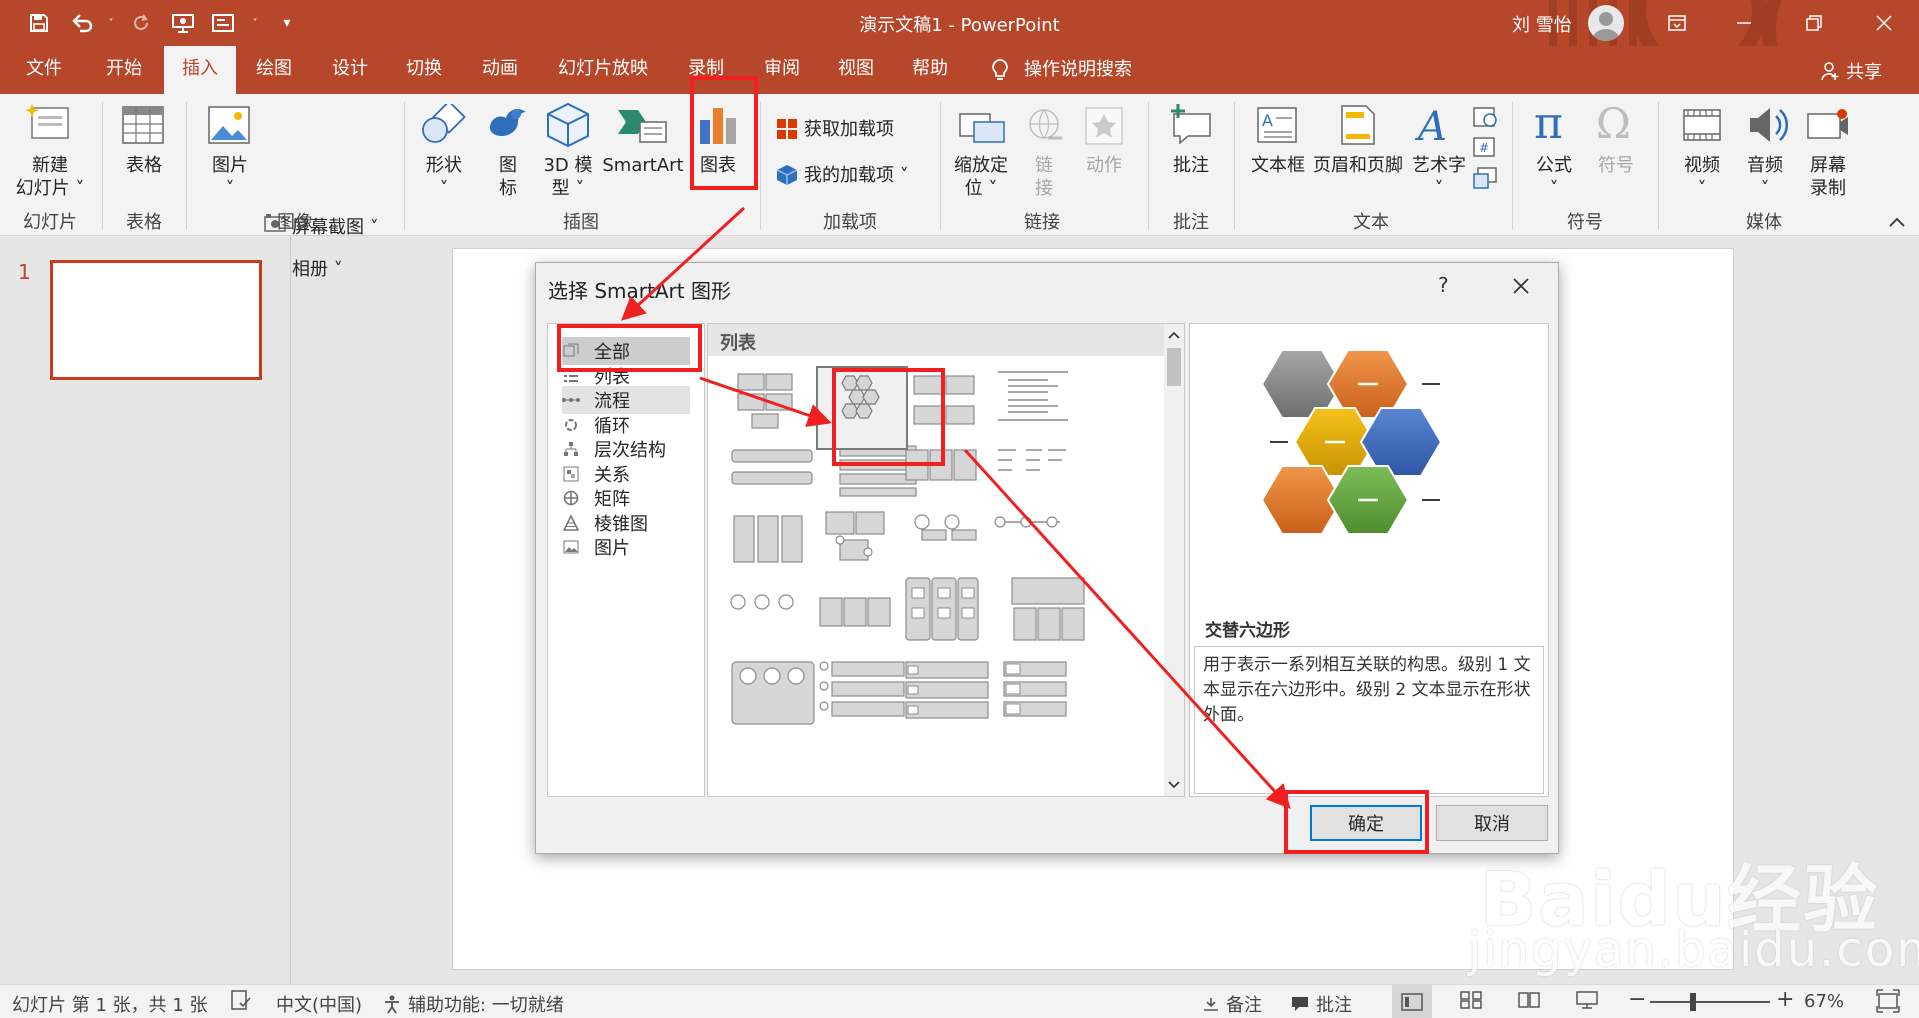  What do you see at coordinates (1785, 999) in the screenshot?
I see `zoom-in-button: +` at bounding box center [1785, 999].